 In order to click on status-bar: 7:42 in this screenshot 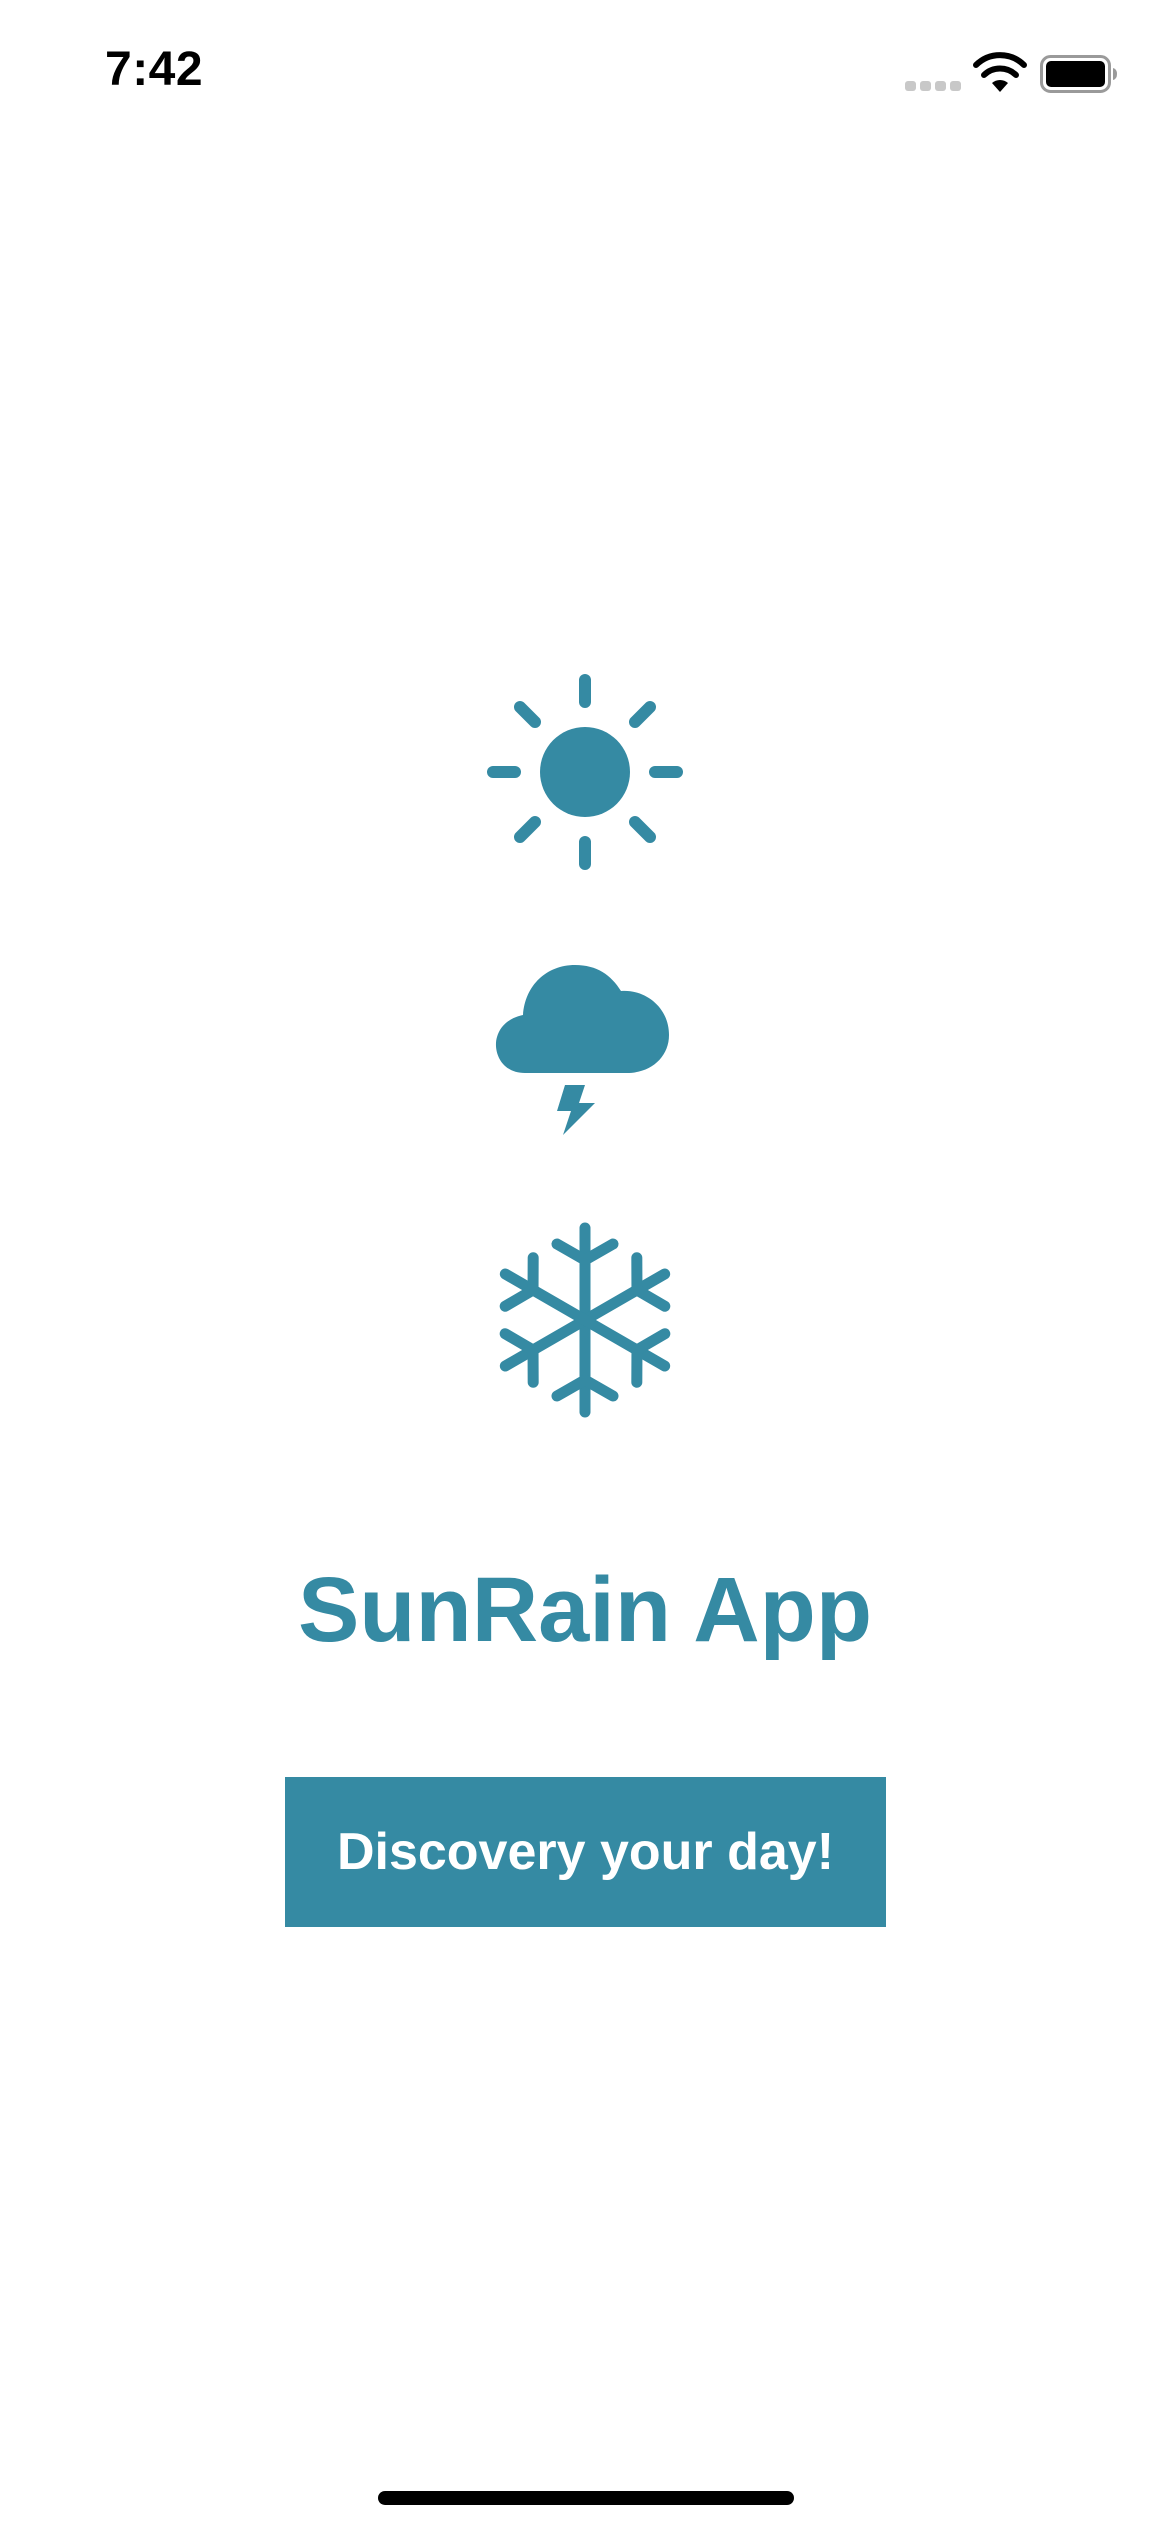, I will do `click(585, 75)`.